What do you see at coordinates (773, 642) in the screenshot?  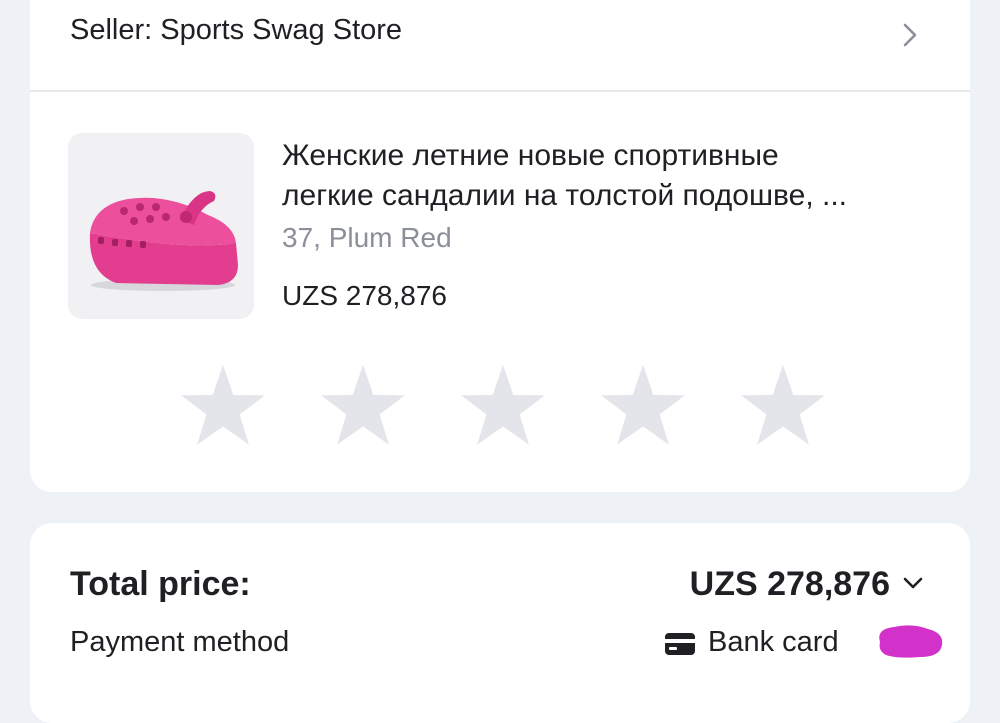 I see `payment-method-value: Bank card` at bounding box center [773, 642].